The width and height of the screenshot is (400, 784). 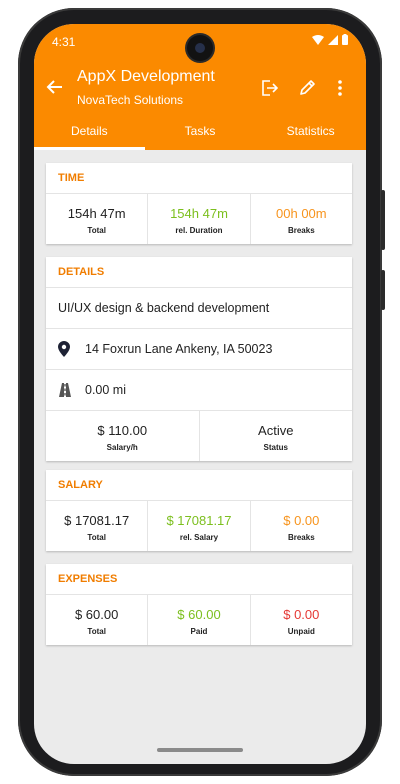 I want to click on salary-rel-cell: $ 17081.17 rel. Salary, so click(x=199, y=526).